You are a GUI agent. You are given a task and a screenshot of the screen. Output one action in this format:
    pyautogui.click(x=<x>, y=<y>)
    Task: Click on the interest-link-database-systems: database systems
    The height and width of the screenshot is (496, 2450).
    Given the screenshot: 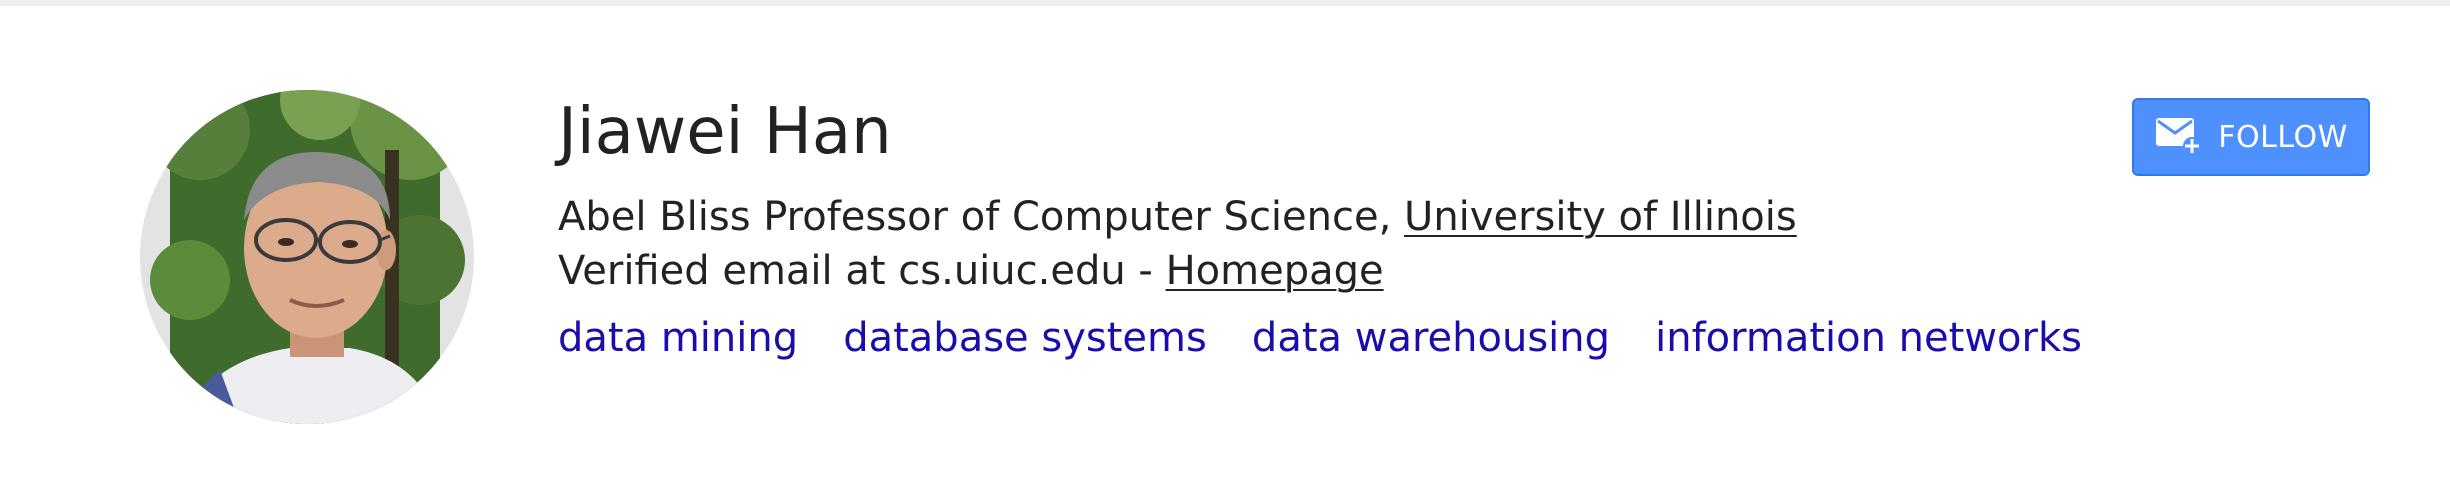 What is the action you would take?
    pyautogui.click(x=1025, y=338)
    